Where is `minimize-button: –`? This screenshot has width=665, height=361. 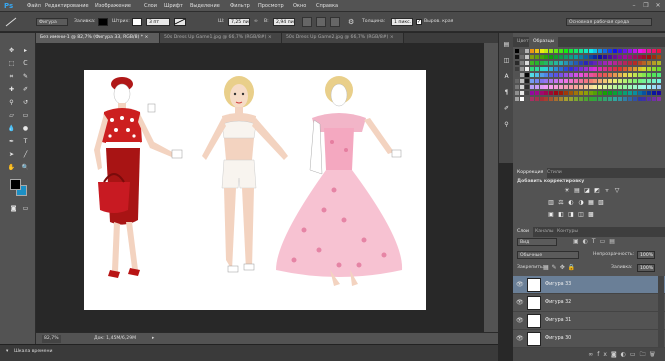
minimize-button: – is located at coordinates (634, 5).